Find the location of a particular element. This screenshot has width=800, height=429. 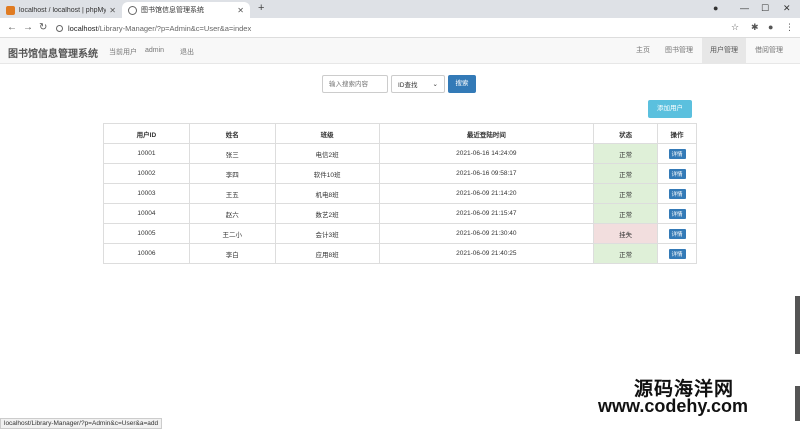

cell-class: 软件10班 is located at coordinates (327, 173).